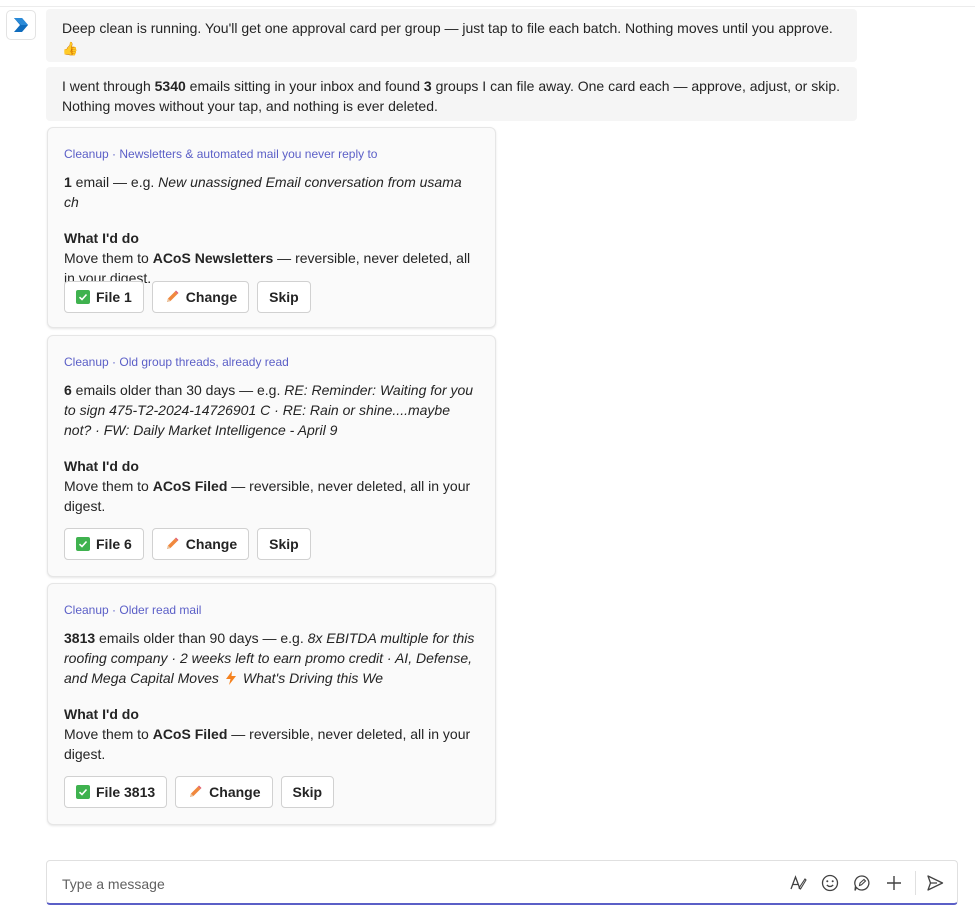 Image resolution: width=975 pixels, height=912 pixels. What do you see at coordinates (935, 883) in the screenshot?
I see `send-icon` at bounding box center [935, 883].